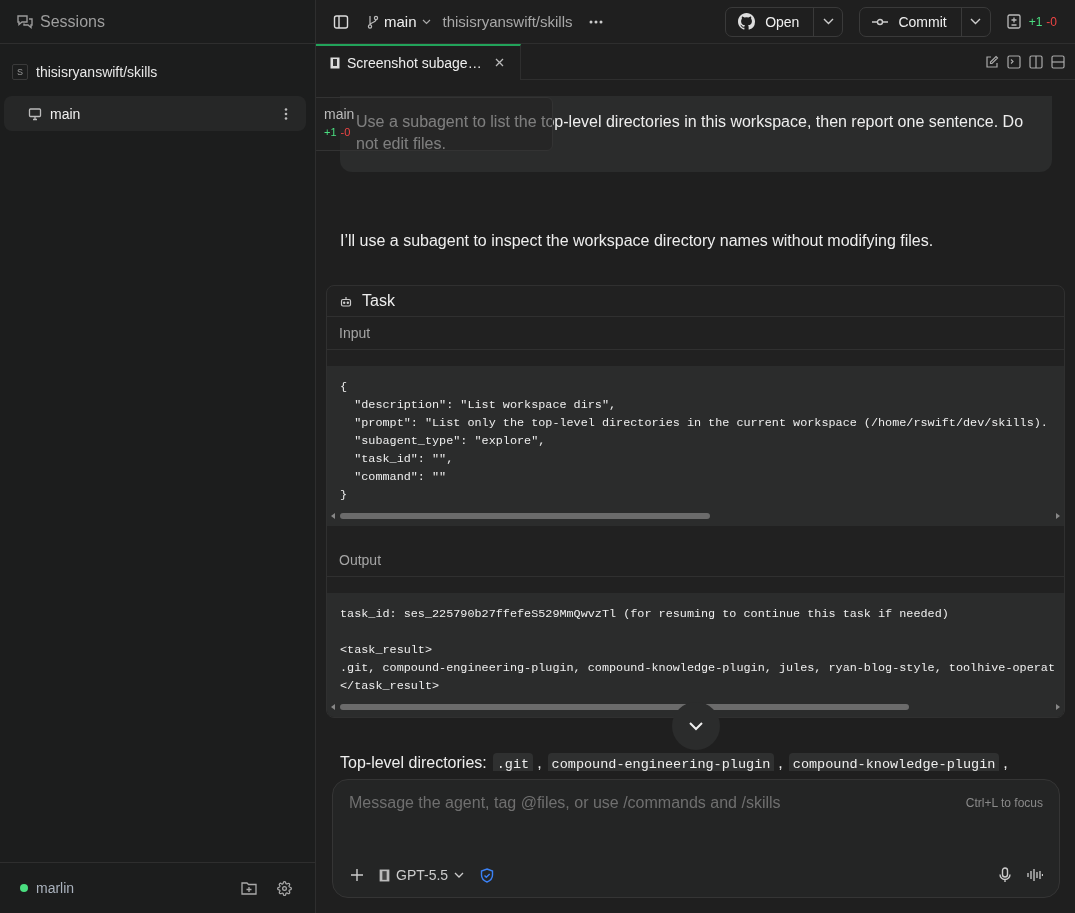 The width and height of the screenshot is (1075, 913). I want to click on code-line: "prompt": "List only the top-level directories in the current workspace (/home/rswift/dev/skills)., so click(700, 423).